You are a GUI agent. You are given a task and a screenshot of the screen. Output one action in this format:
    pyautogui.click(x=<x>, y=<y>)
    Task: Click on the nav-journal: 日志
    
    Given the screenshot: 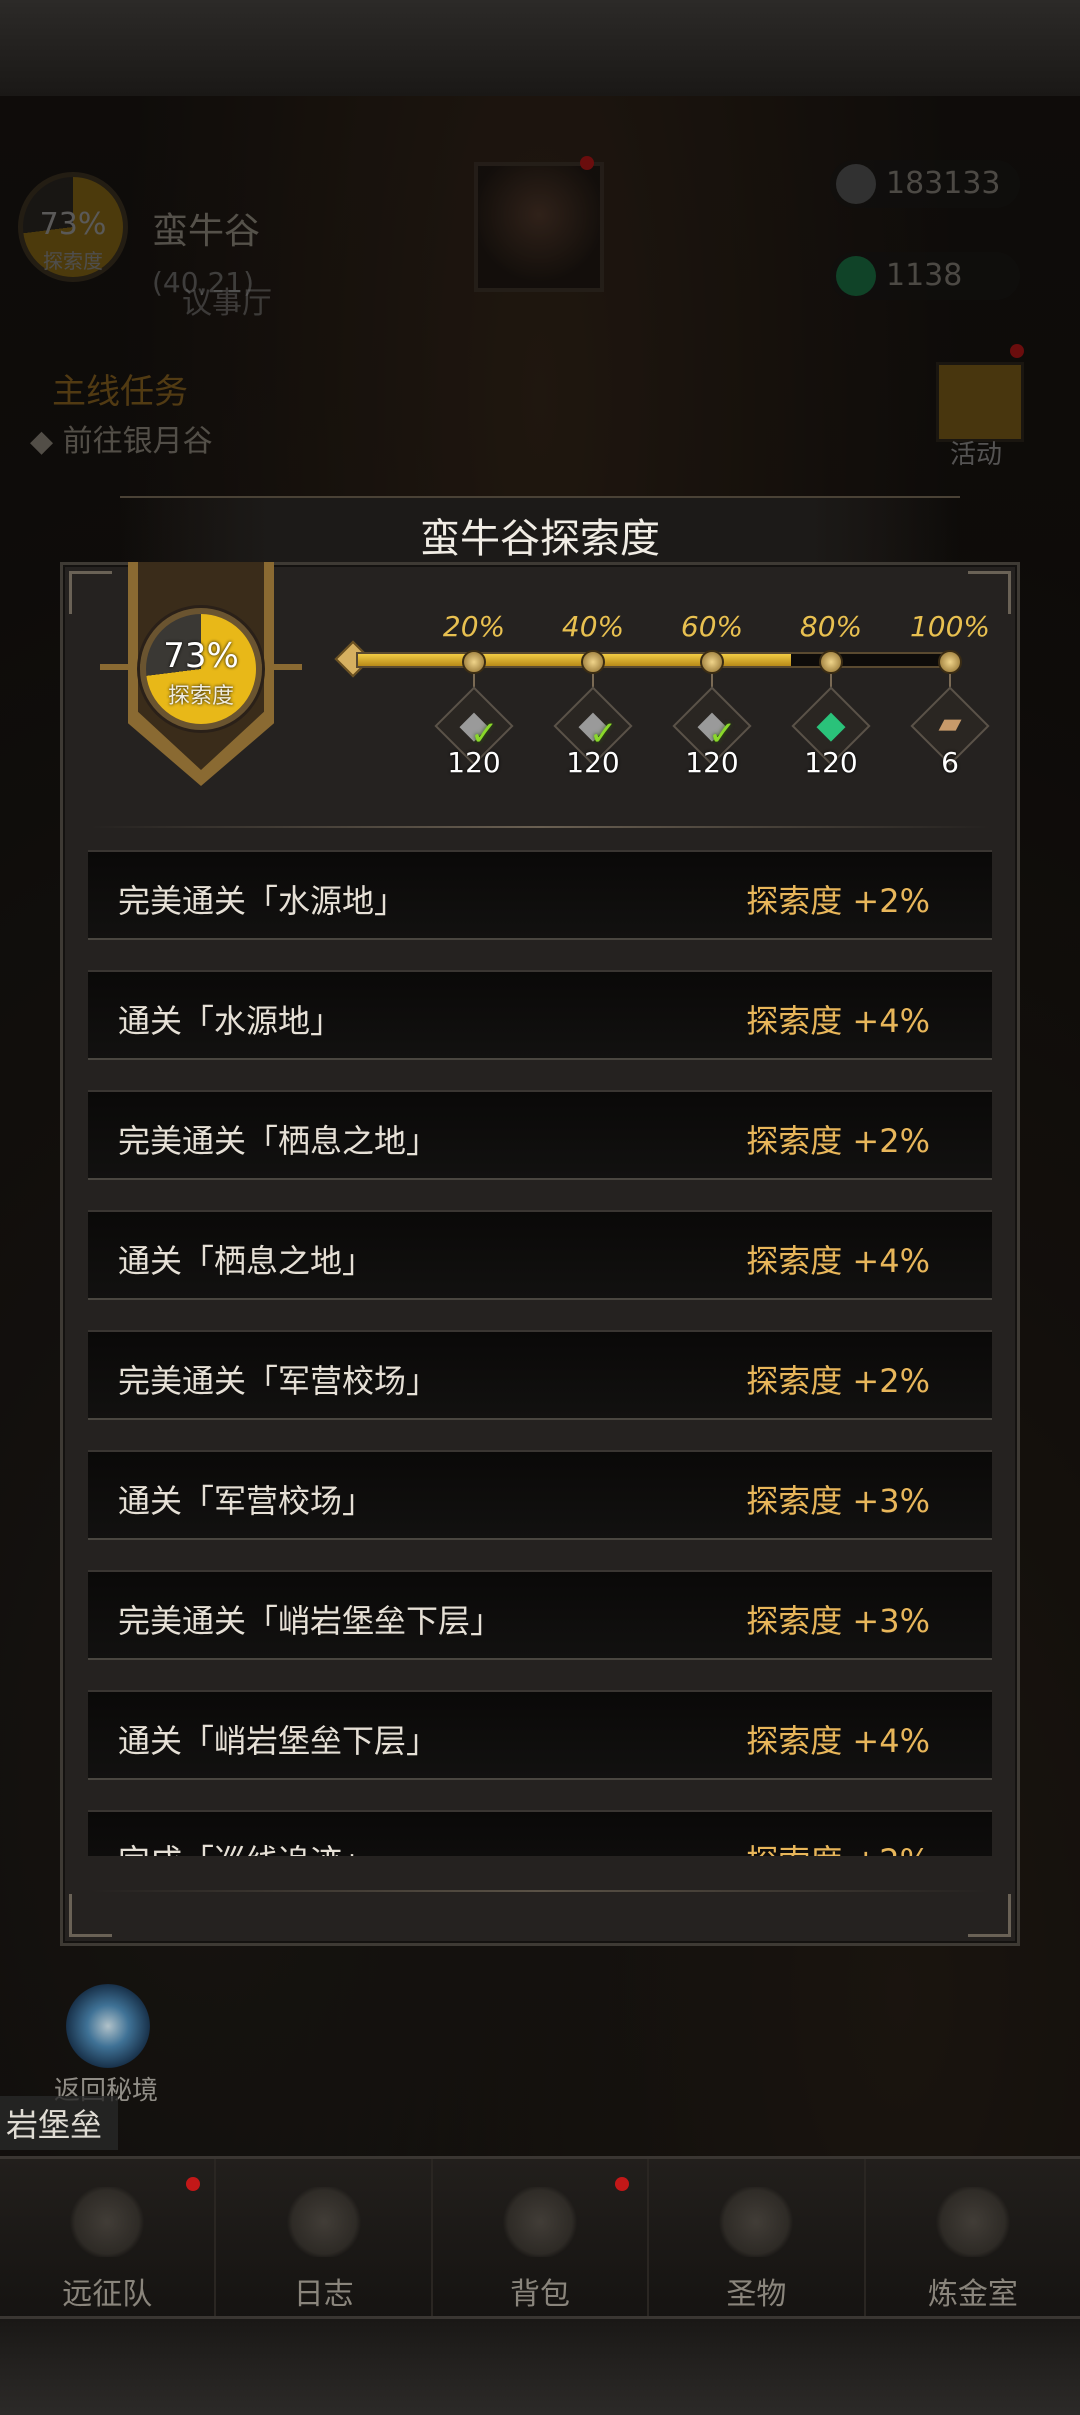 What is the action you would take?
    pyautogui.click(x=324, y=2239)
    